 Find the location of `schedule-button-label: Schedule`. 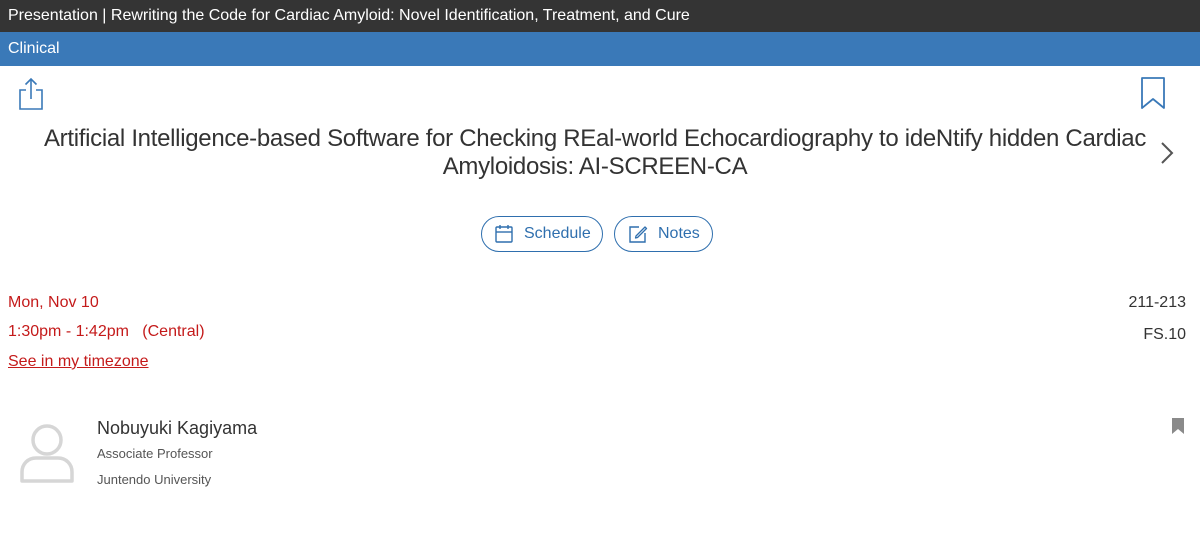

schedule-button-label: Schedule is located at coordinates (557, 233).